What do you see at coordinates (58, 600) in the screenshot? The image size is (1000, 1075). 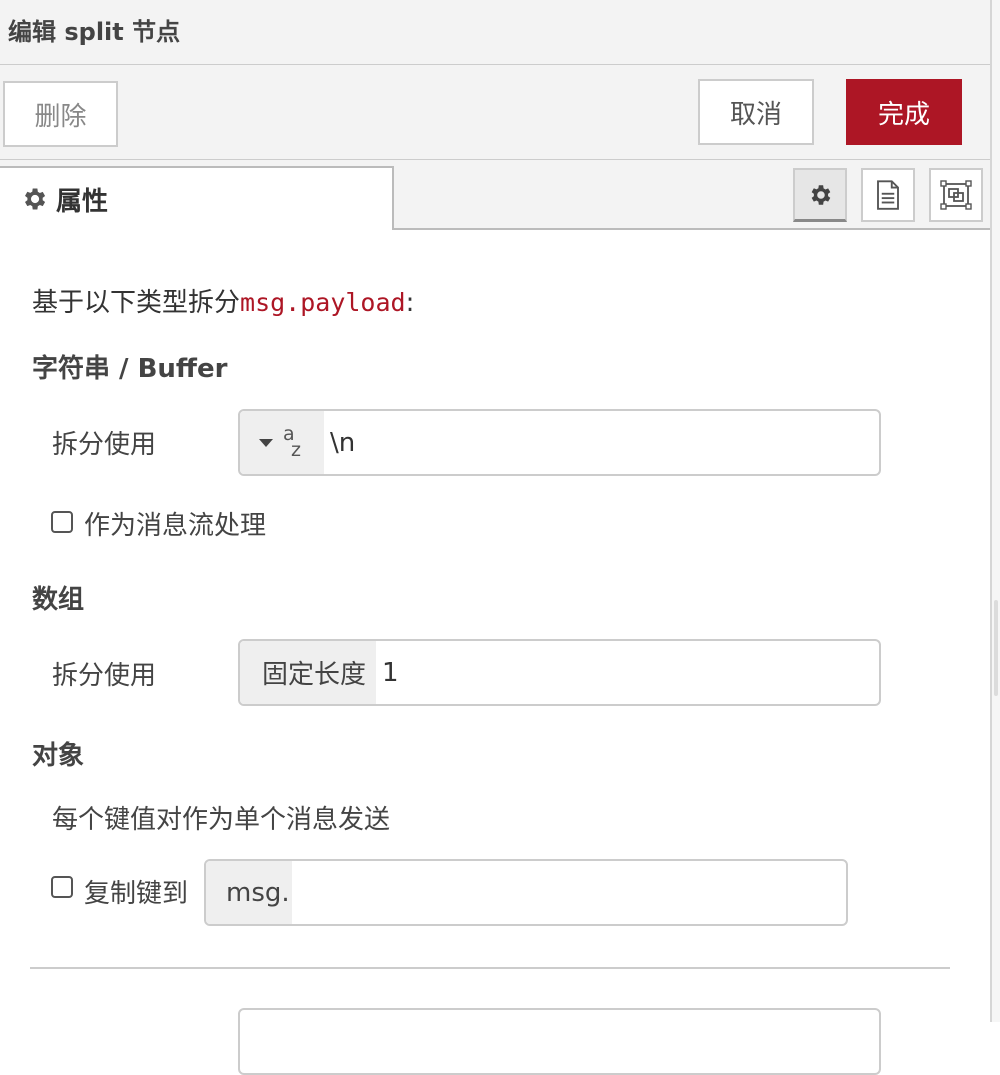 I see `section-title-array: 数组` at bounding box center [58, 600].